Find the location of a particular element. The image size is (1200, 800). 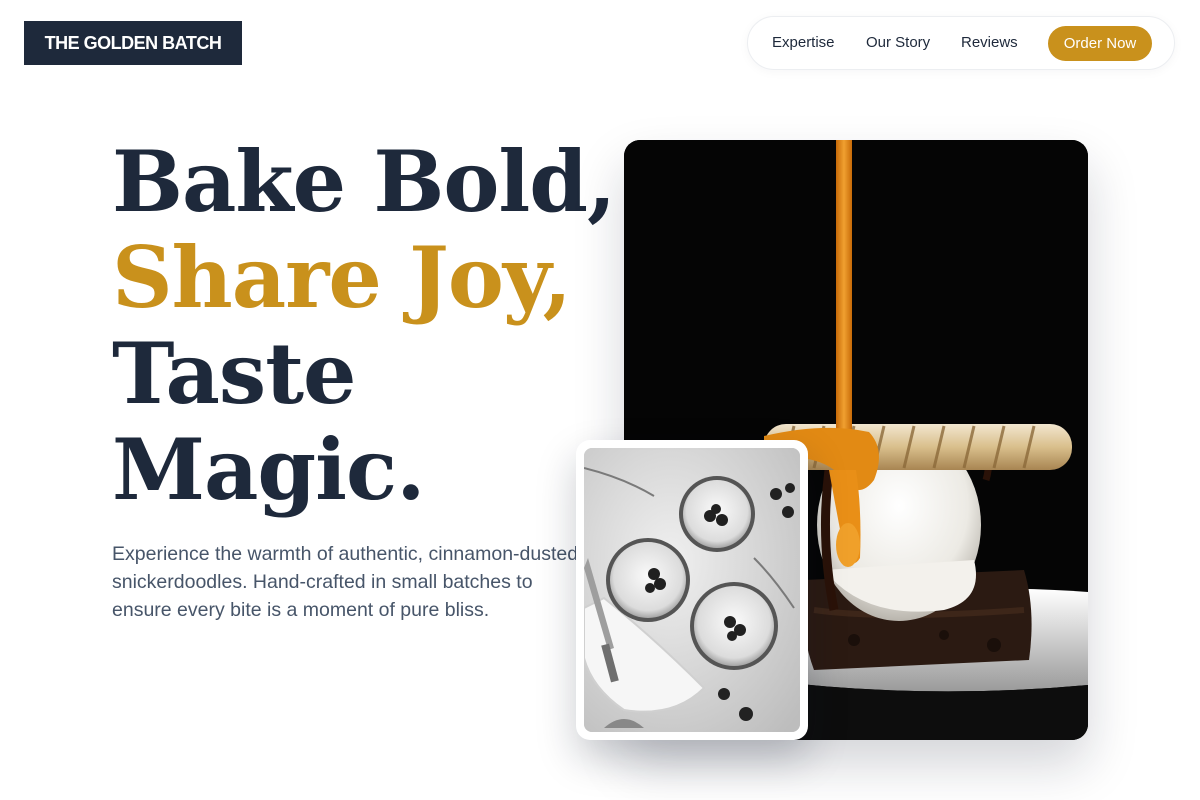

berry-tarts-photo-card is located at coordinates (692, 590).